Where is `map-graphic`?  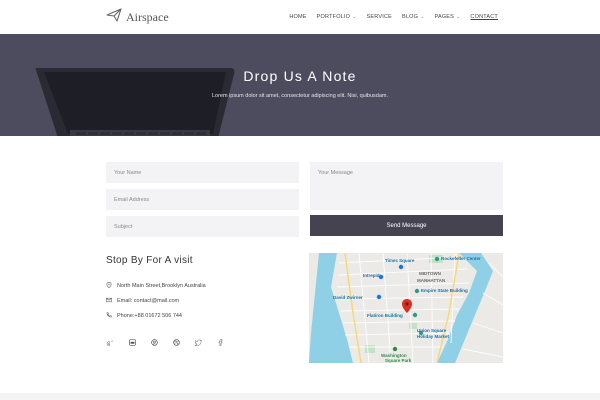 map-graphic is located at coordinates (406, 308).